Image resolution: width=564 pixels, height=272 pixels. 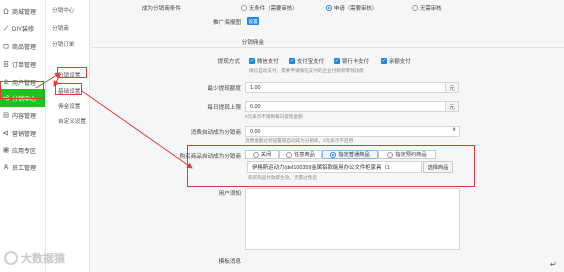 I want to click on daily-limit-unit: 元, so click(x=452, y=106).